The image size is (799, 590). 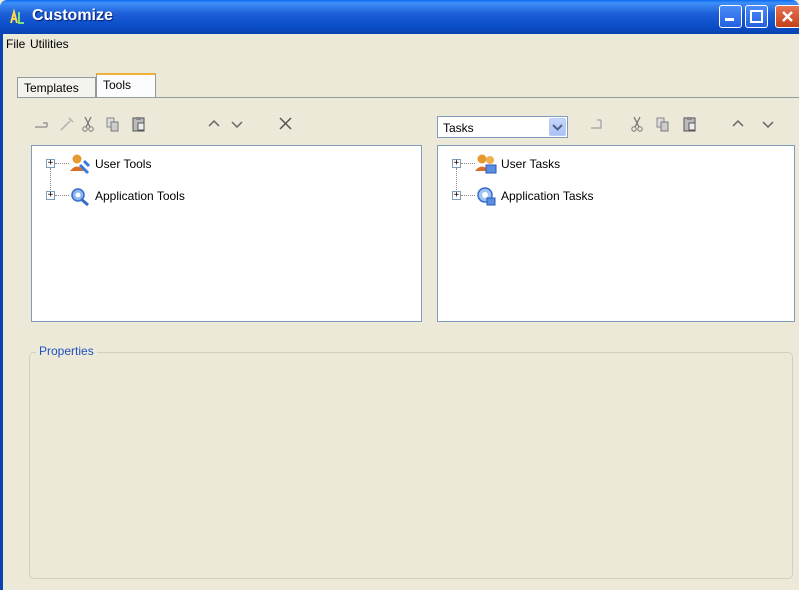 I want to click on add-task-icon, so click(x=596, y=124).